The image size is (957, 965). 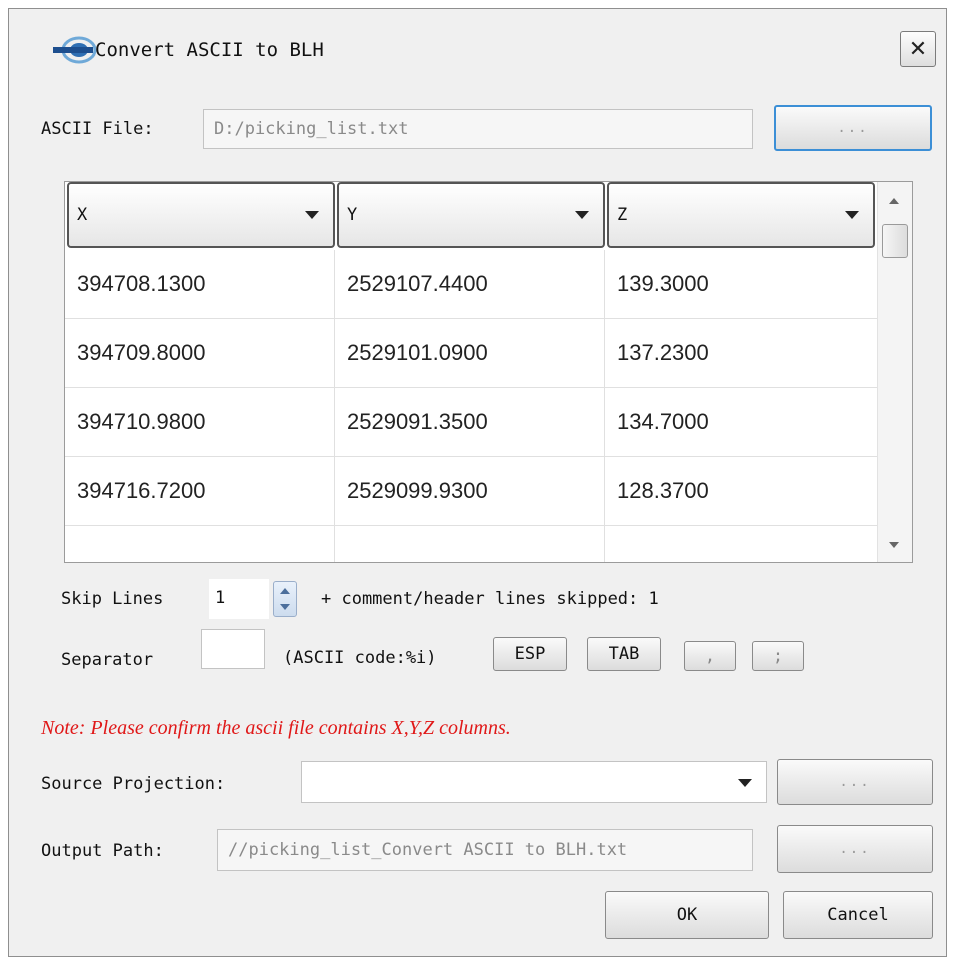 I want to click on ascii-code-label: (ASCII code:%i), so click(x=360, y=658).